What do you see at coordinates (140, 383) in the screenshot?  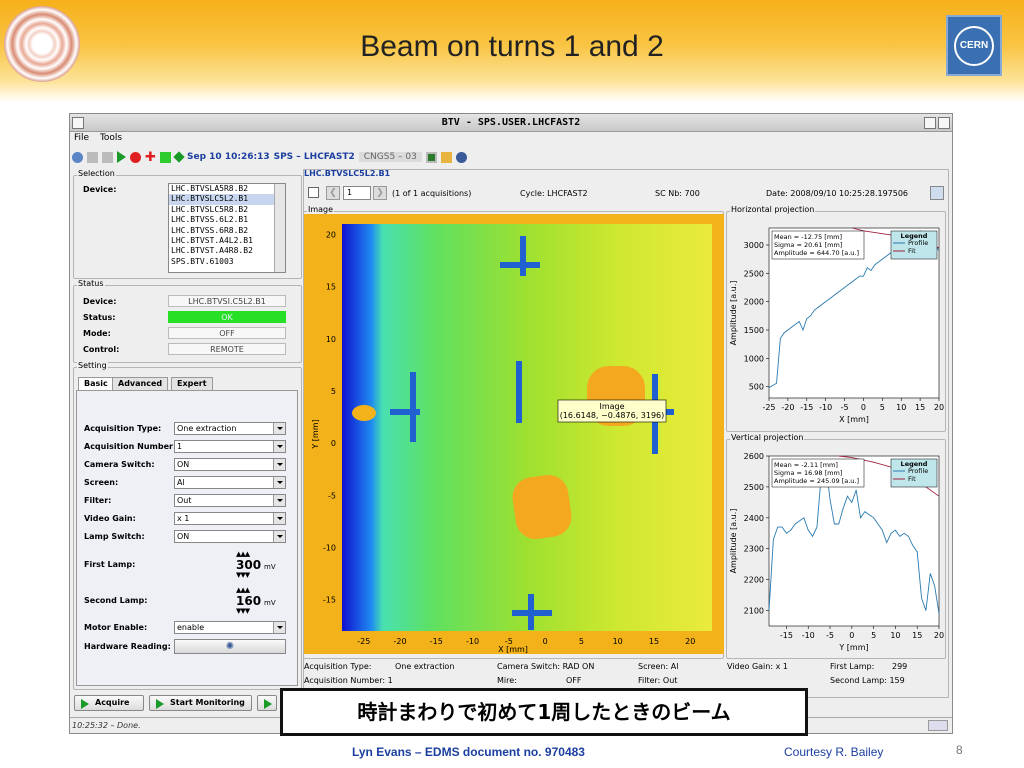 I see `tab-advanced: Advanced` at bounding box center [140, 383].